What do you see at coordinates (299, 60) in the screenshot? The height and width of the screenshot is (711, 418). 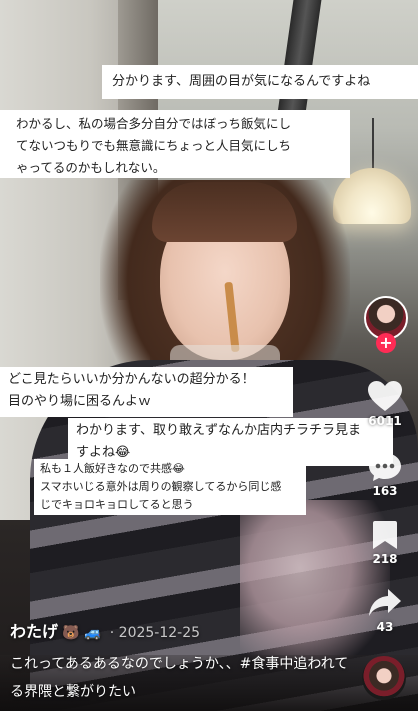 I see `background-beam` at bounding box center [299, 60].